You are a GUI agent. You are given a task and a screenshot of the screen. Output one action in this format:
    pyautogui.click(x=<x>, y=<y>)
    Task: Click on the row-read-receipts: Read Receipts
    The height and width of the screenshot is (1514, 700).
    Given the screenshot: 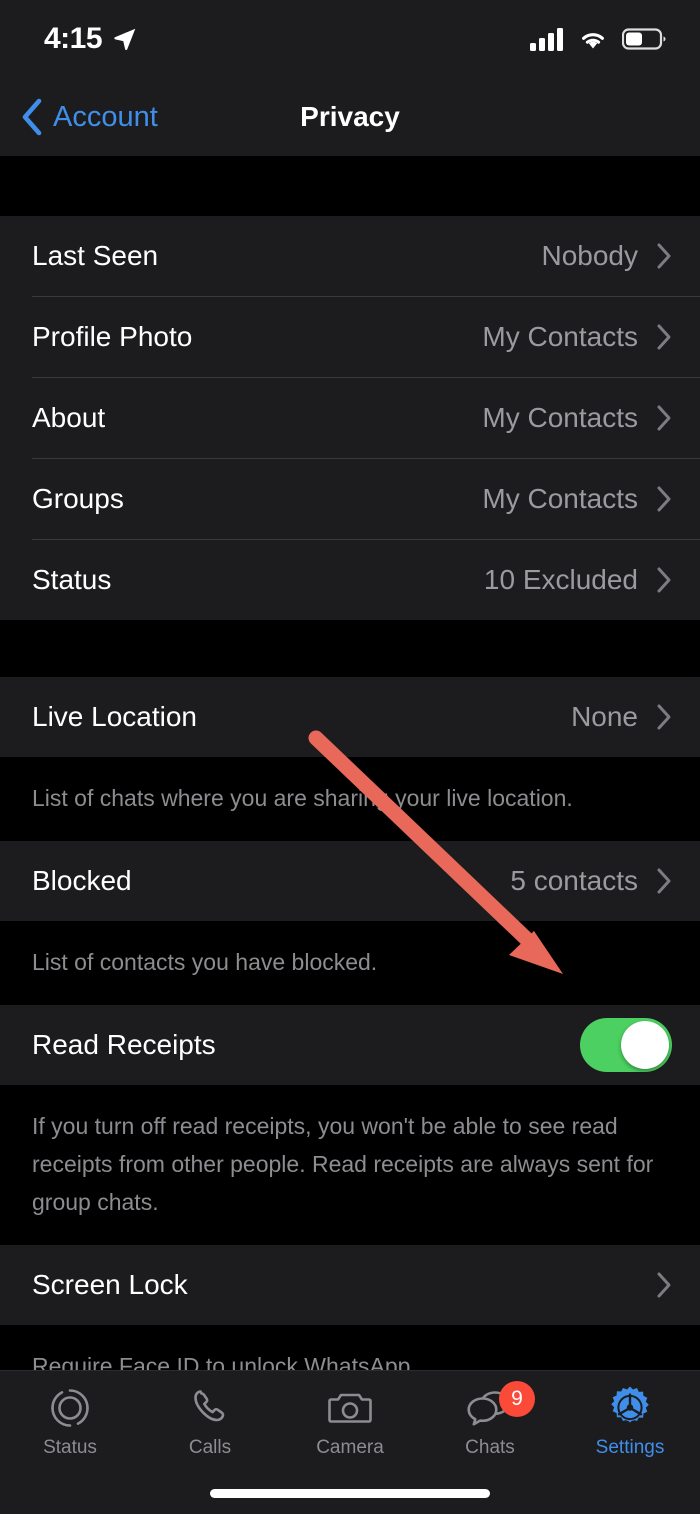 What is the action you would take?
    pyautogui.click(x=350, y=1045)
    